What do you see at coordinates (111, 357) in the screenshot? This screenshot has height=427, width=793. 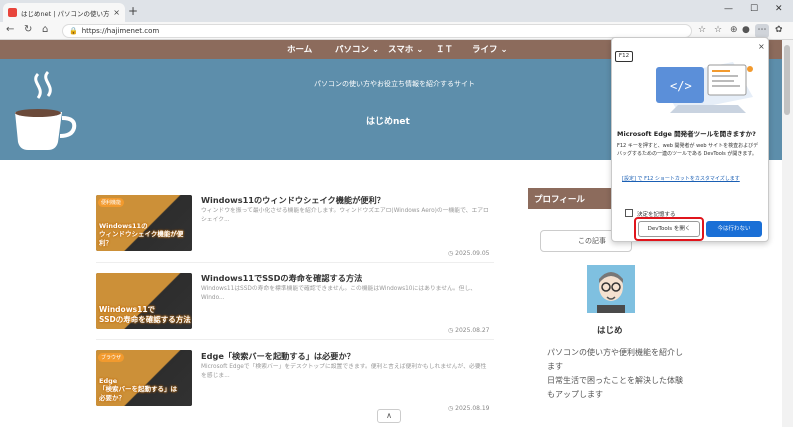 I see `thumb-tag: ブラウザ` at bounding box center [111, 357].